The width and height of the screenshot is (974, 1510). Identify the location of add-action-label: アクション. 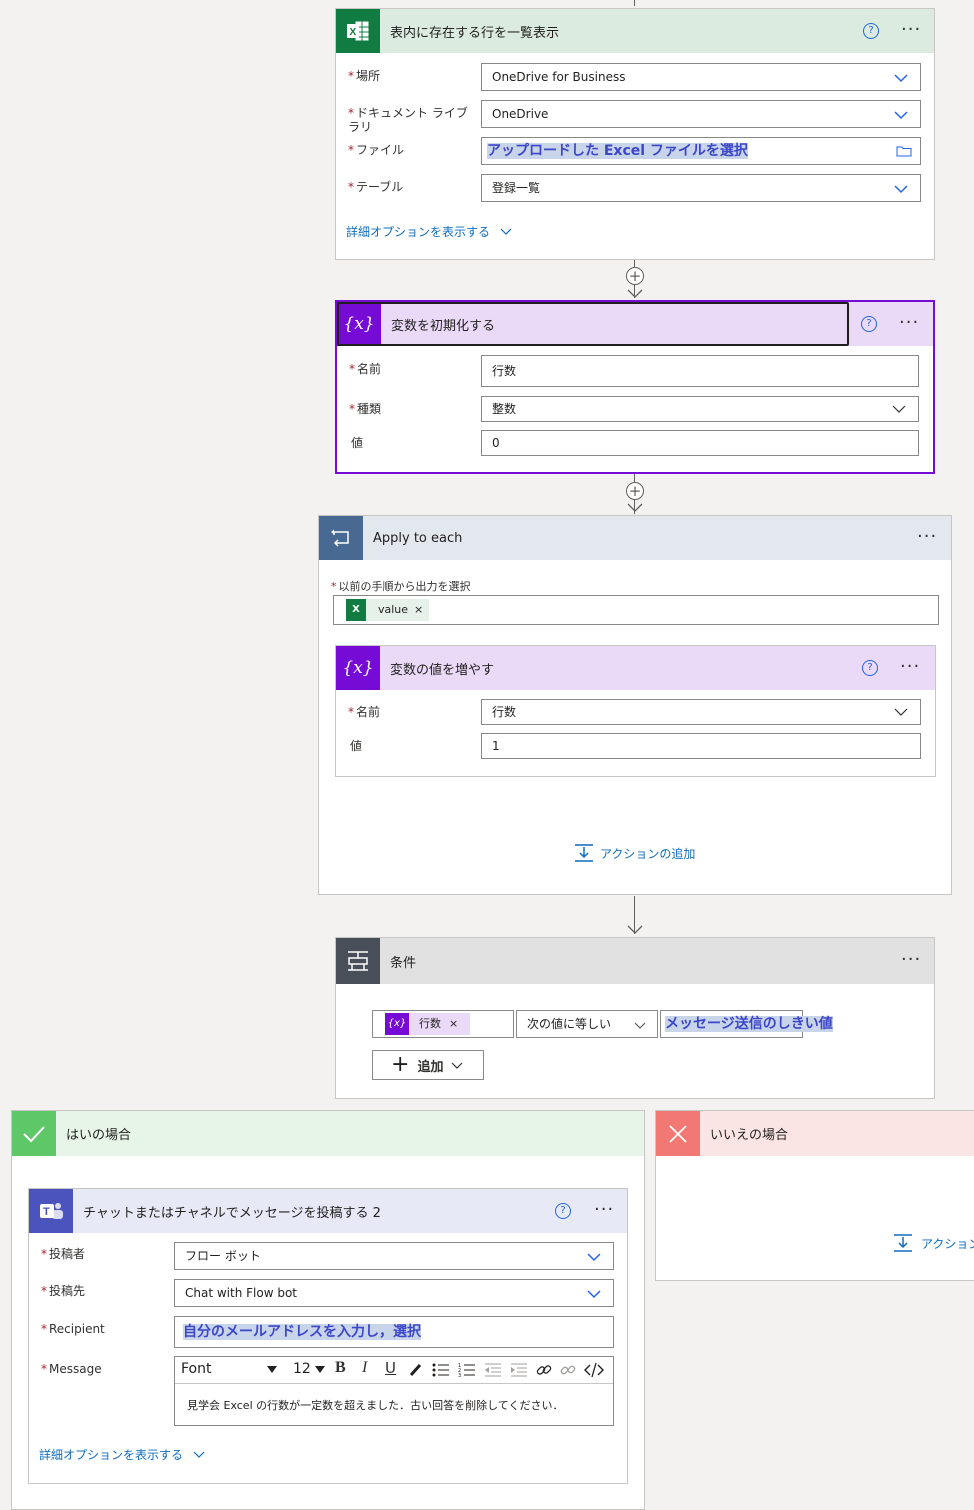
(947, 1243).